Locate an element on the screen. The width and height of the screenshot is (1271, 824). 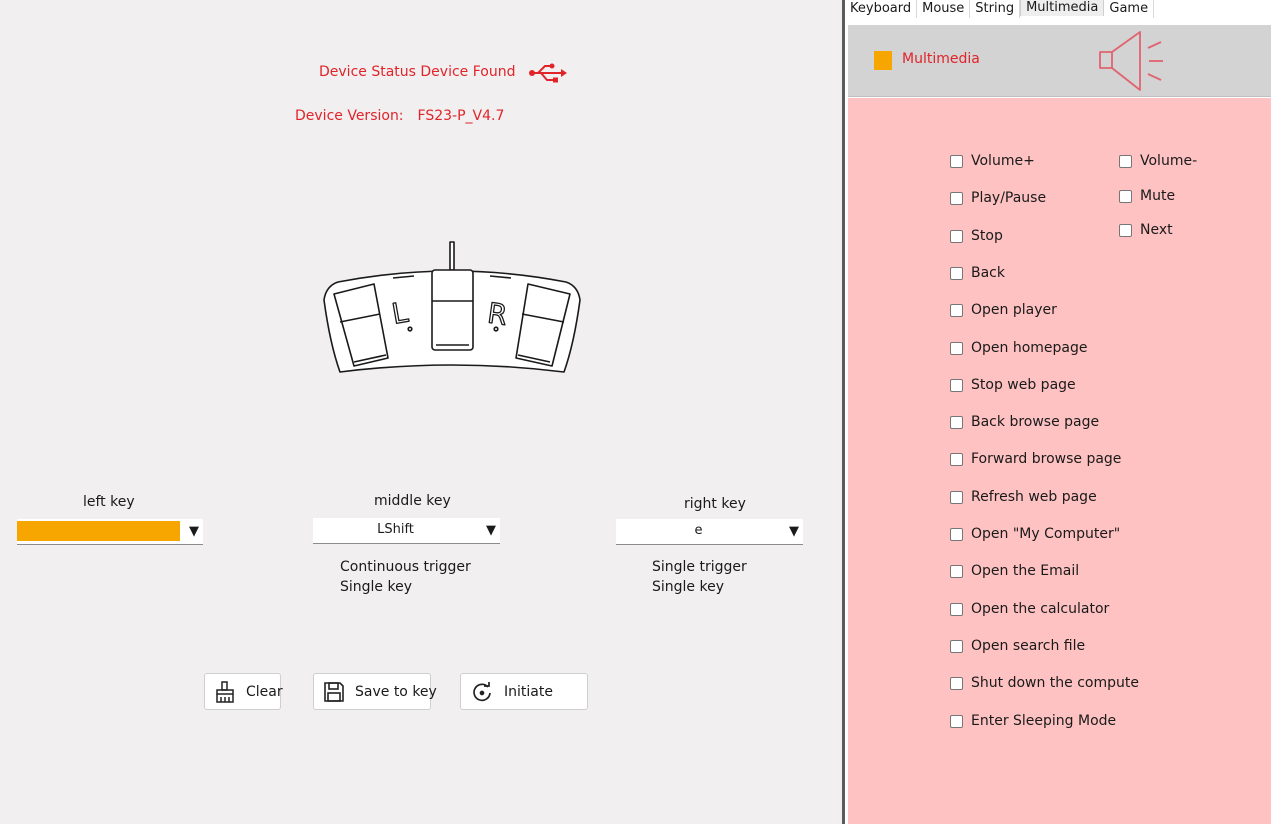
checkbox-label: Next is located at coordinates (1156, 230).